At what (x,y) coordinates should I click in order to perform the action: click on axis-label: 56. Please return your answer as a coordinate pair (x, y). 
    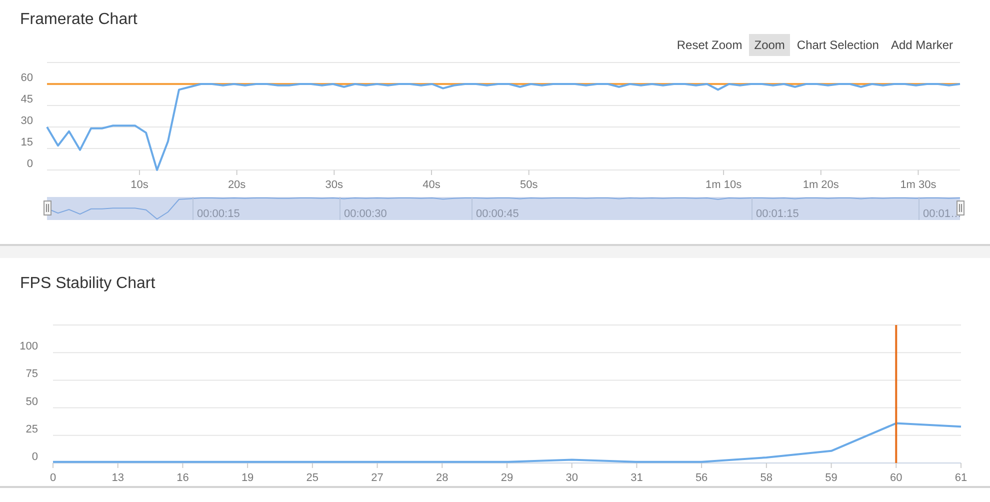
    Looking at the image, I should click on (701, 478).